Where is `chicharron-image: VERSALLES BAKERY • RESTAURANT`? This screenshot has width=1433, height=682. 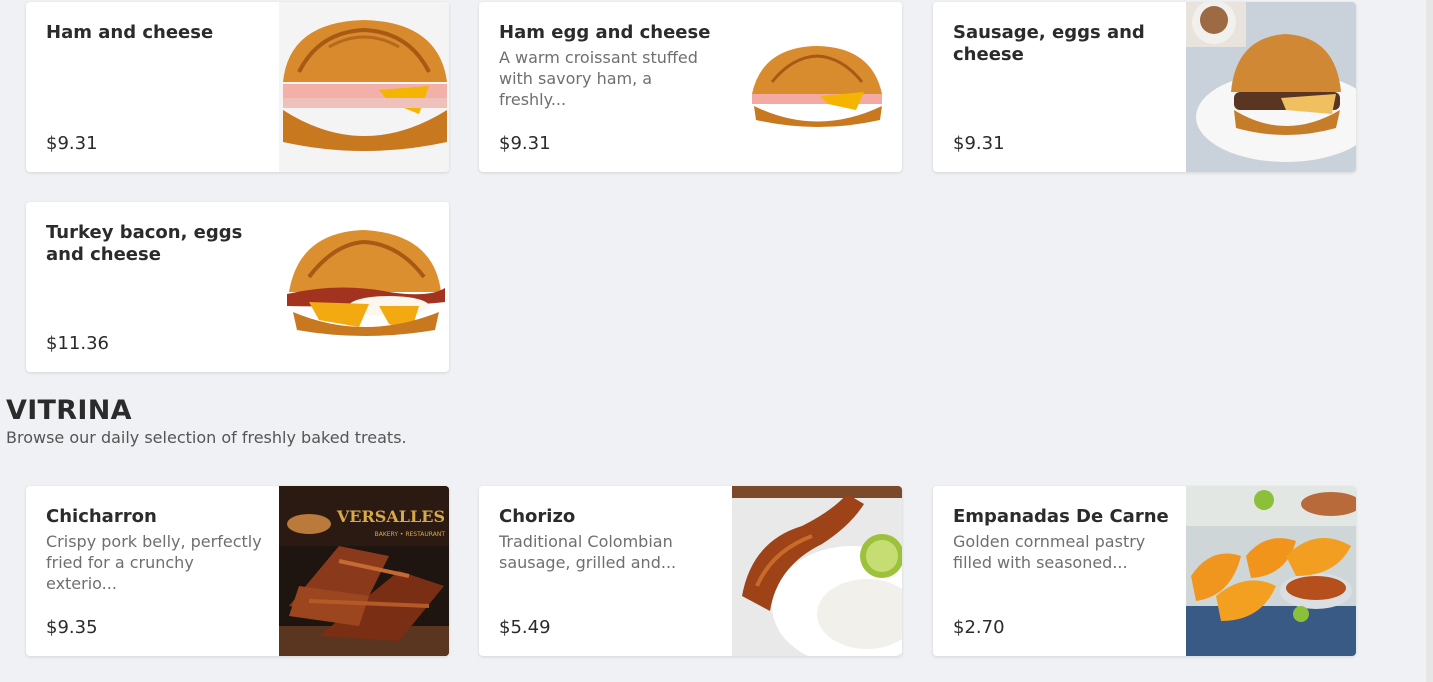 chicharron-image: VERSALLES BAKERY • RESTAURANT is located at coordinates (364, 571).